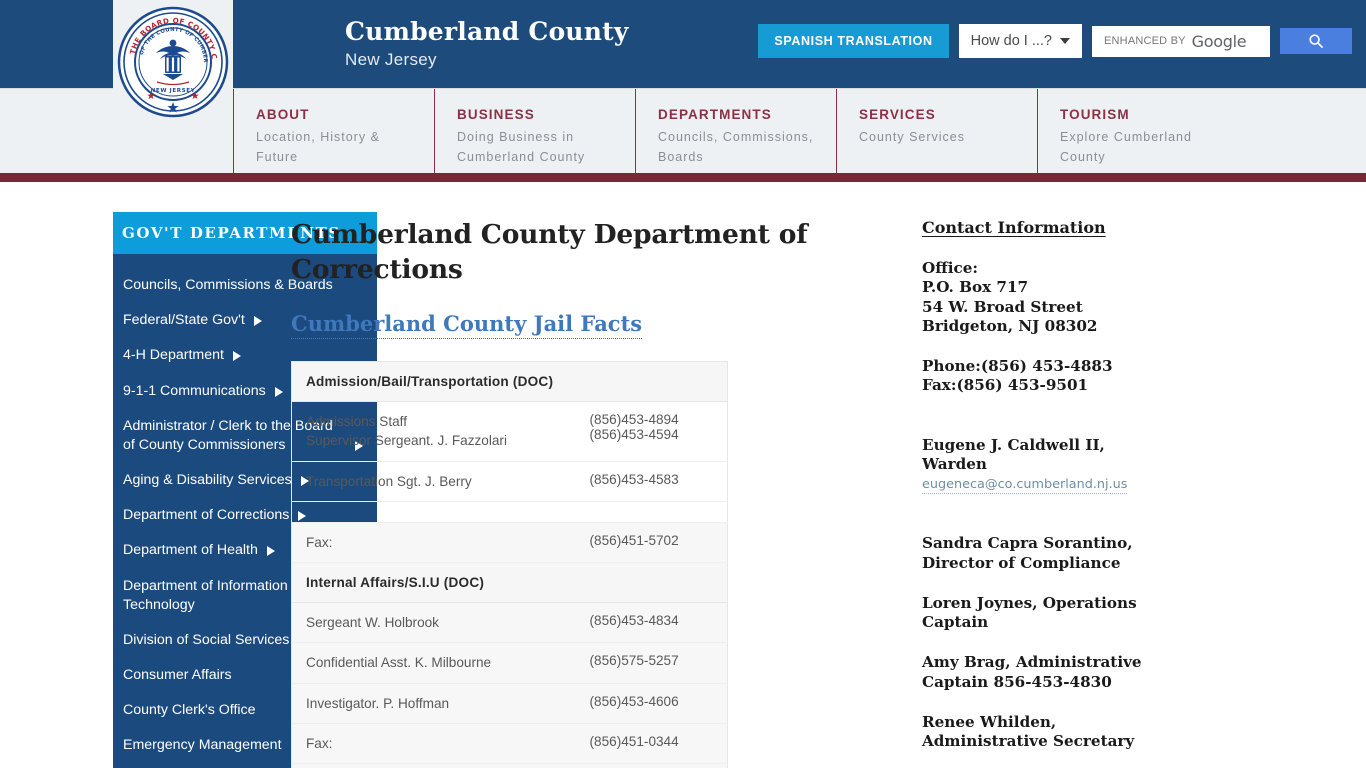  What do you see at coordinates (1219, 41) in the screenshot?
I see `google-wordmark: Google` at bounding box center [1219, 41].